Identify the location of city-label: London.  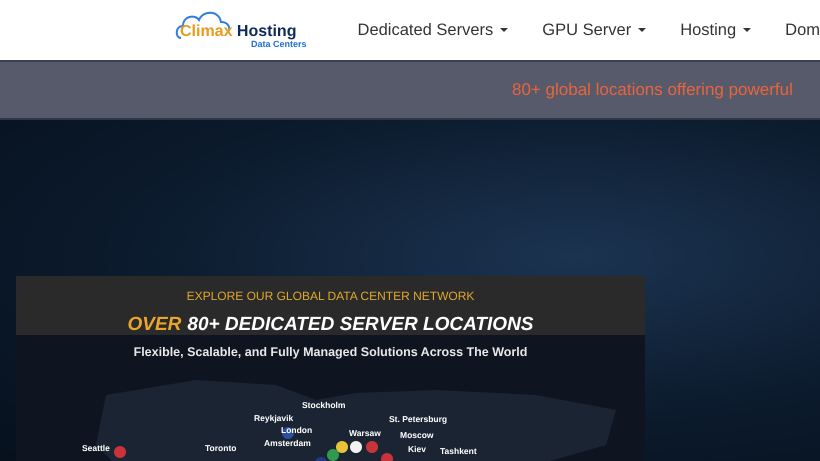
(296, 430).